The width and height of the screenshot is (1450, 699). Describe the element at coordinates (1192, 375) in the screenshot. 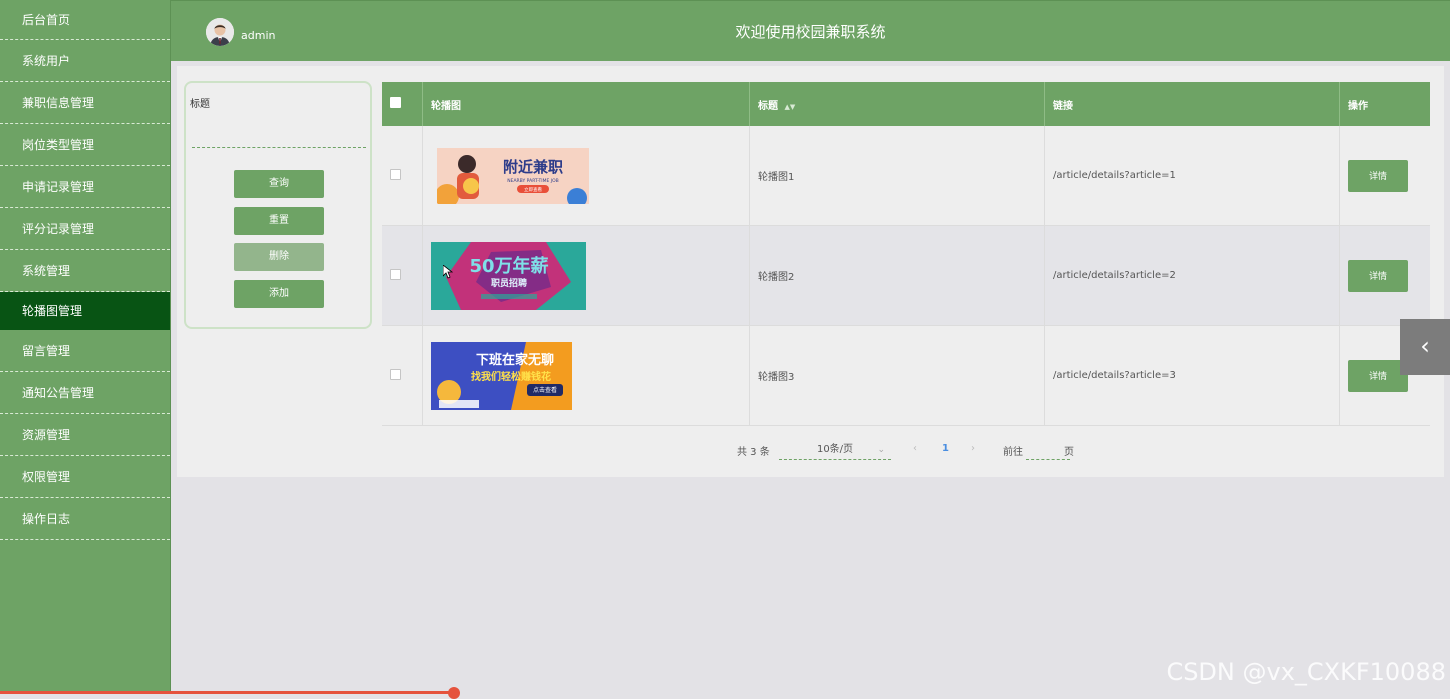

I see `link-cell: /article/details?article=3` at that location.